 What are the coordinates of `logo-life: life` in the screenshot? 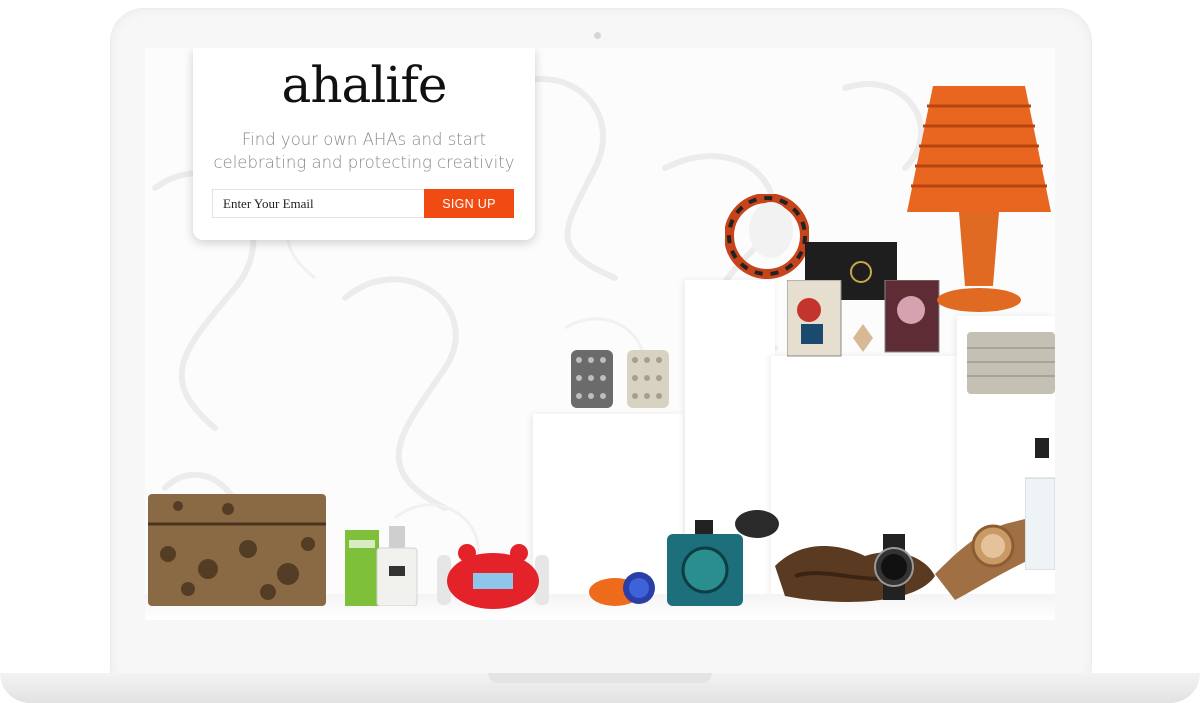 It's located at (408, 85).